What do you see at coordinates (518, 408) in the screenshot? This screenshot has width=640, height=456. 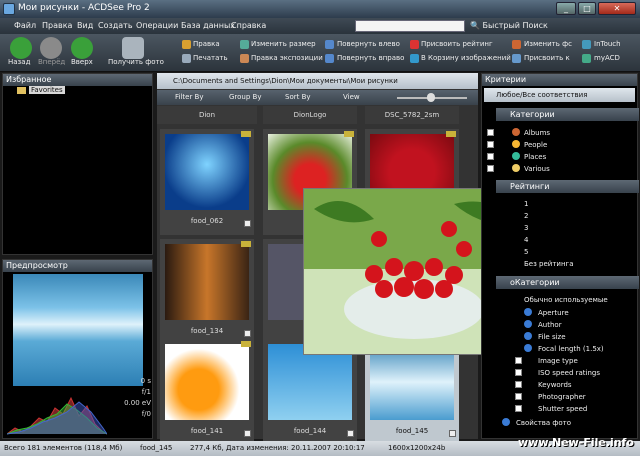 I see `shutter-checkbox` at bounding box center [518, 408].